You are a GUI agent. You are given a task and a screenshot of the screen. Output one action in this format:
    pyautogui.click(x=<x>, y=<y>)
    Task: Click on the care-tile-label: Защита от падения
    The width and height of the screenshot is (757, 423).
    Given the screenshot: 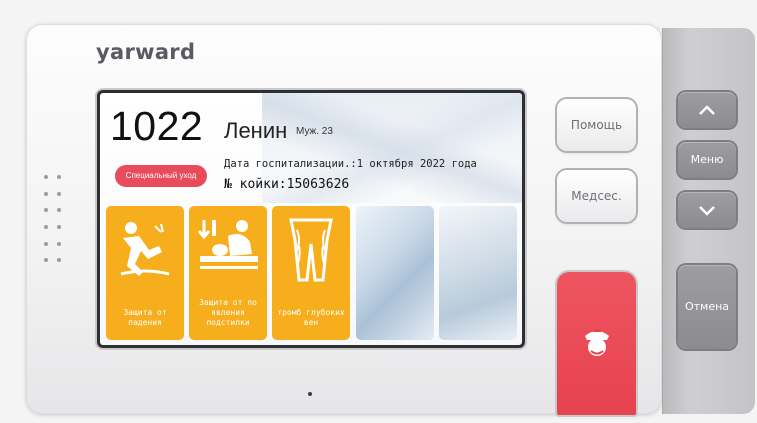 What is the action you would take?
    pyautogui.click(x=145, y=317)
    